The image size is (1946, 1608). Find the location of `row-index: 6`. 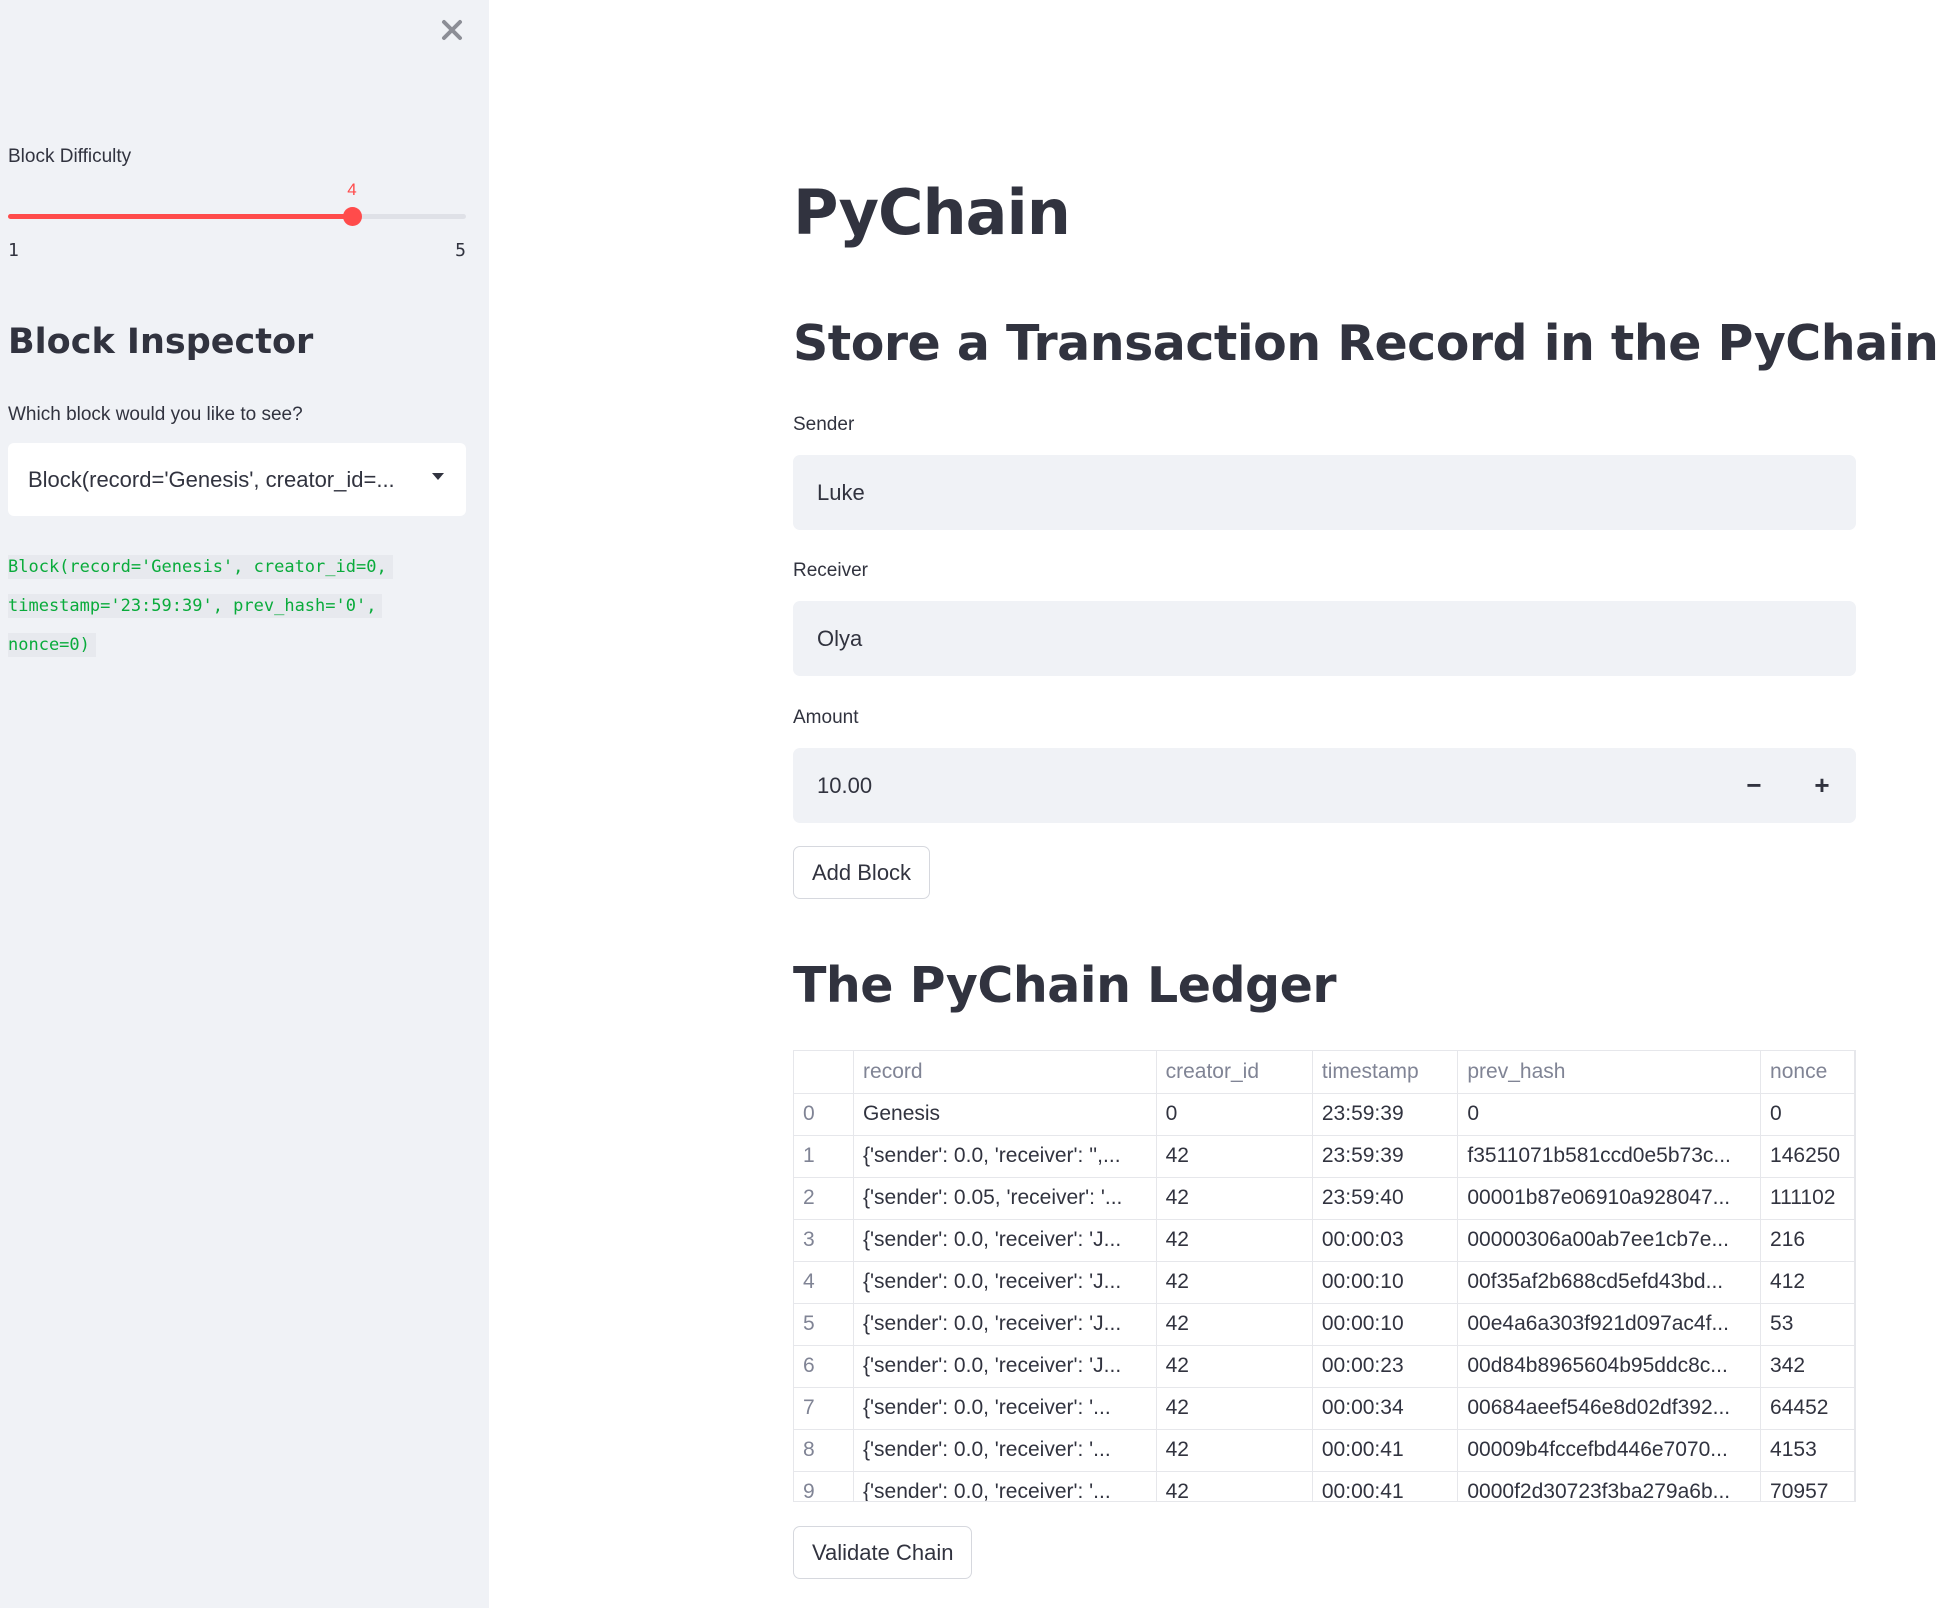

row-index: 6 is located at coordinates (824, 1366).